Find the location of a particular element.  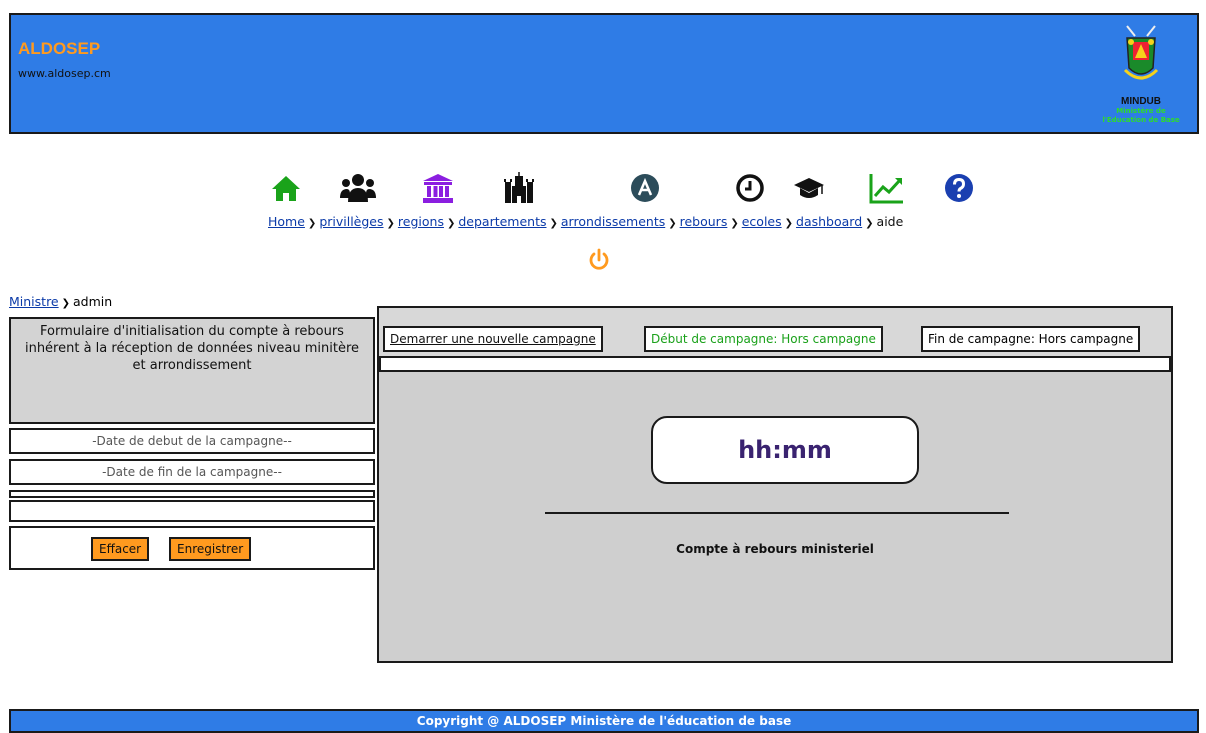

extra-field is located at coordinates (192, 511).